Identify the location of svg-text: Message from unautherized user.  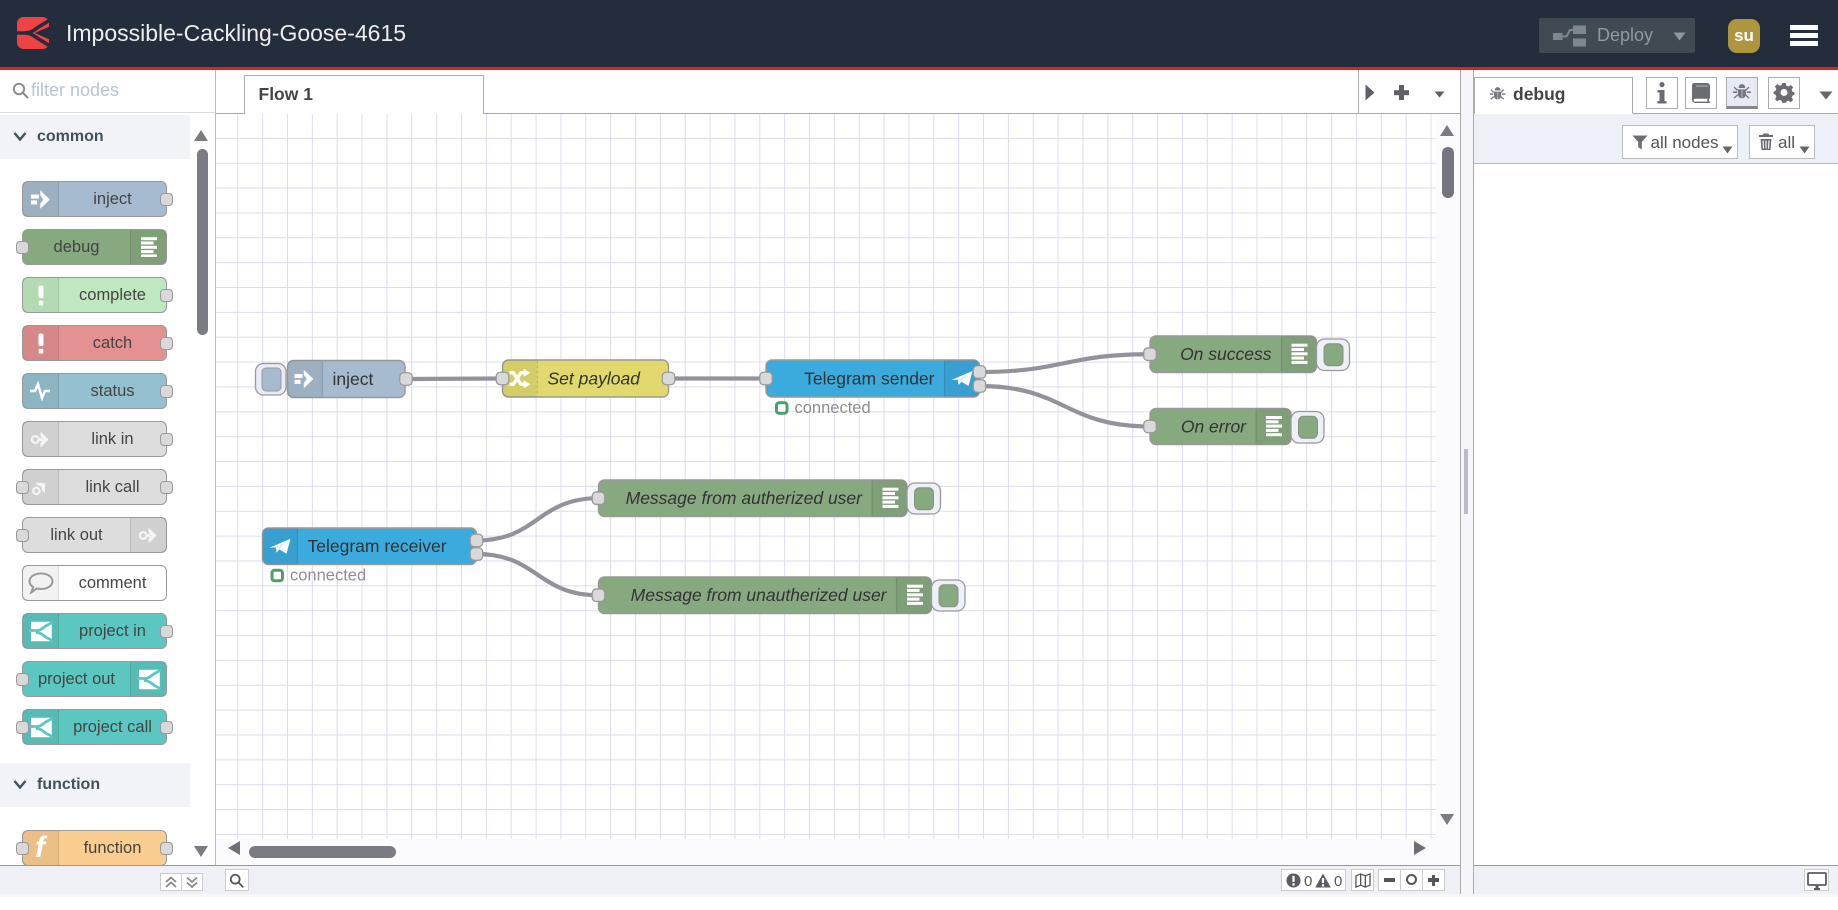
(759, 595).